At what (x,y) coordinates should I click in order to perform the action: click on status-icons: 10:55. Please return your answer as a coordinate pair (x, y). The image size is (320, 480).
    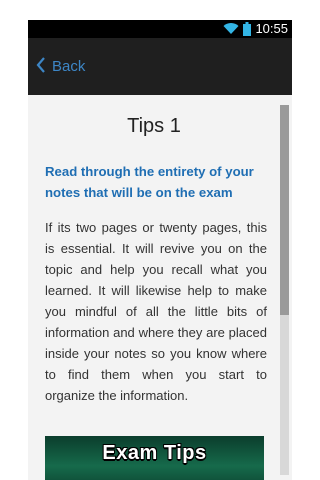
    Looking at the image, I should click on (255, 29).